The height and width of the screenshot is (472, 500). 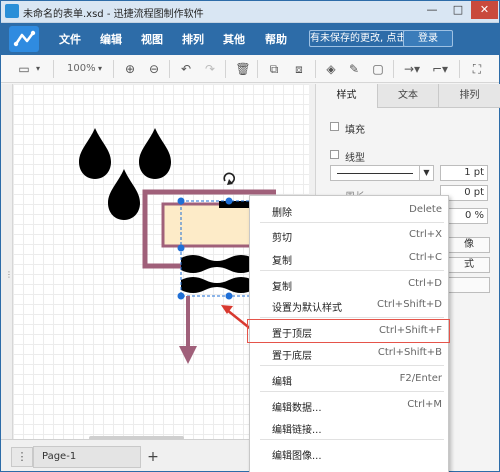 I want to click on menu-other: 其他, so click(x=234, y=39).